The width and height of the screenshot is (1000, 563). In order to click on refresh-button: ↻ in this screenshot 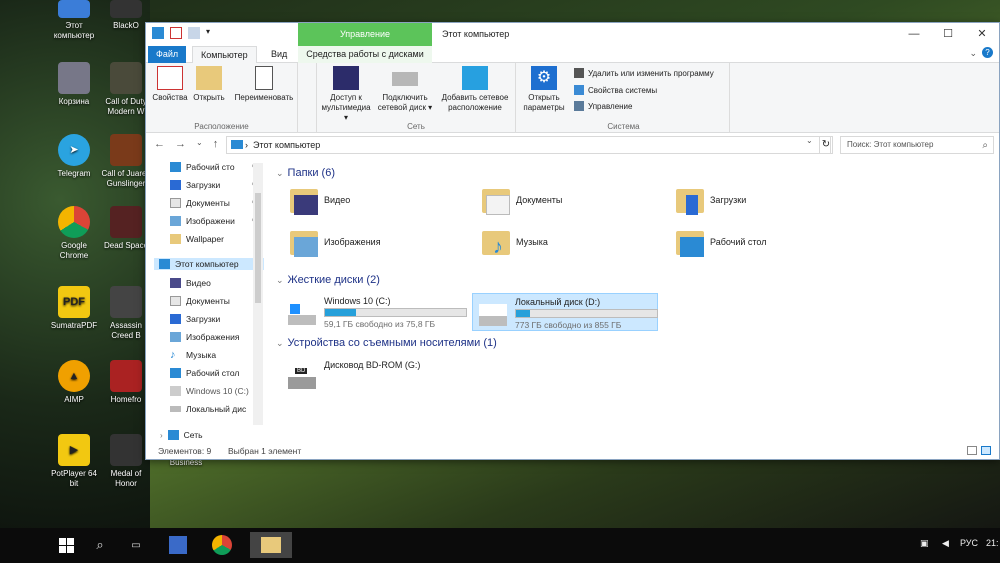, I will do `click(826, 145)`.